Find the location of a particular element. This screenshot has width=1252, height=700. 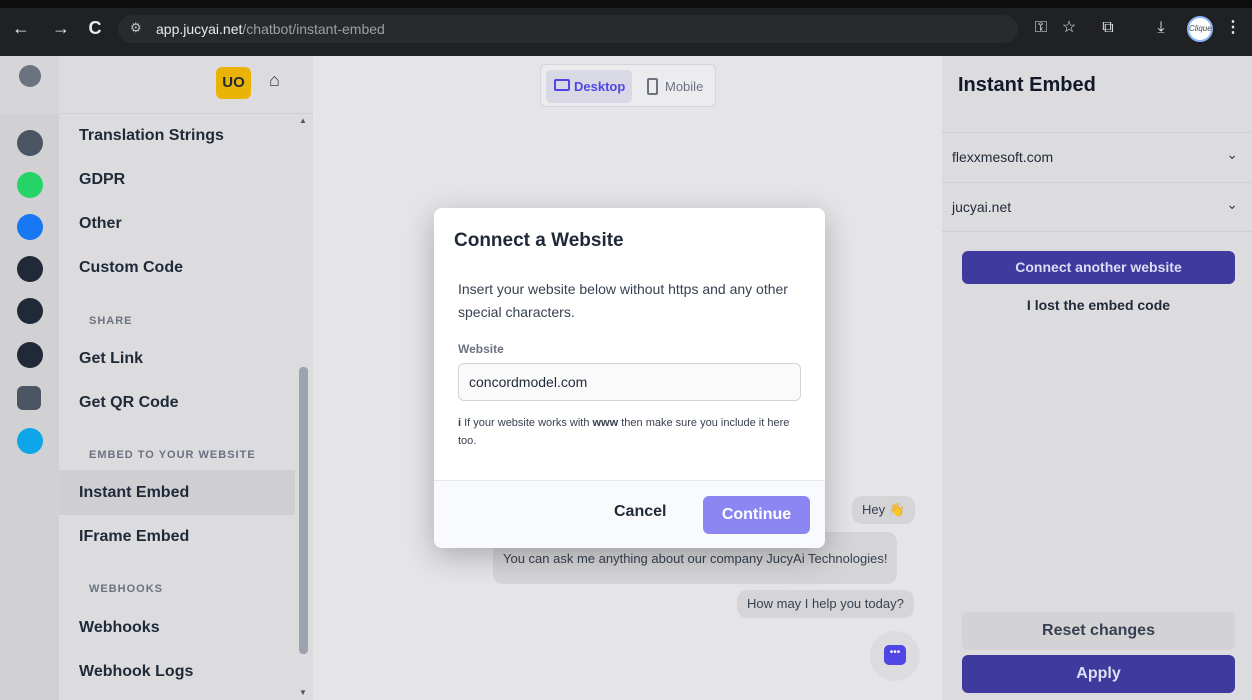

browser-tab-strip is located at coordinates (626, 4).